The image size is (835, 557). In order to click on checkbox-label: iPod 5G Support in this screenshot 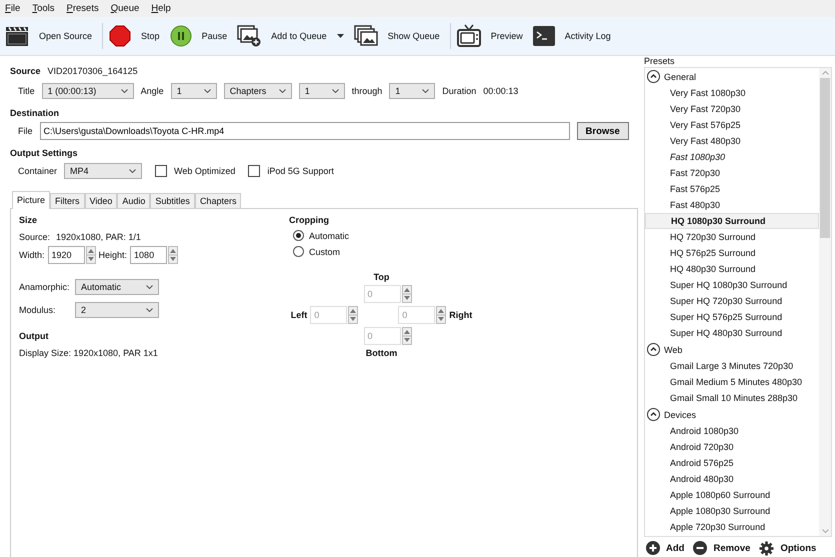, I will do `click(300, 171)`.